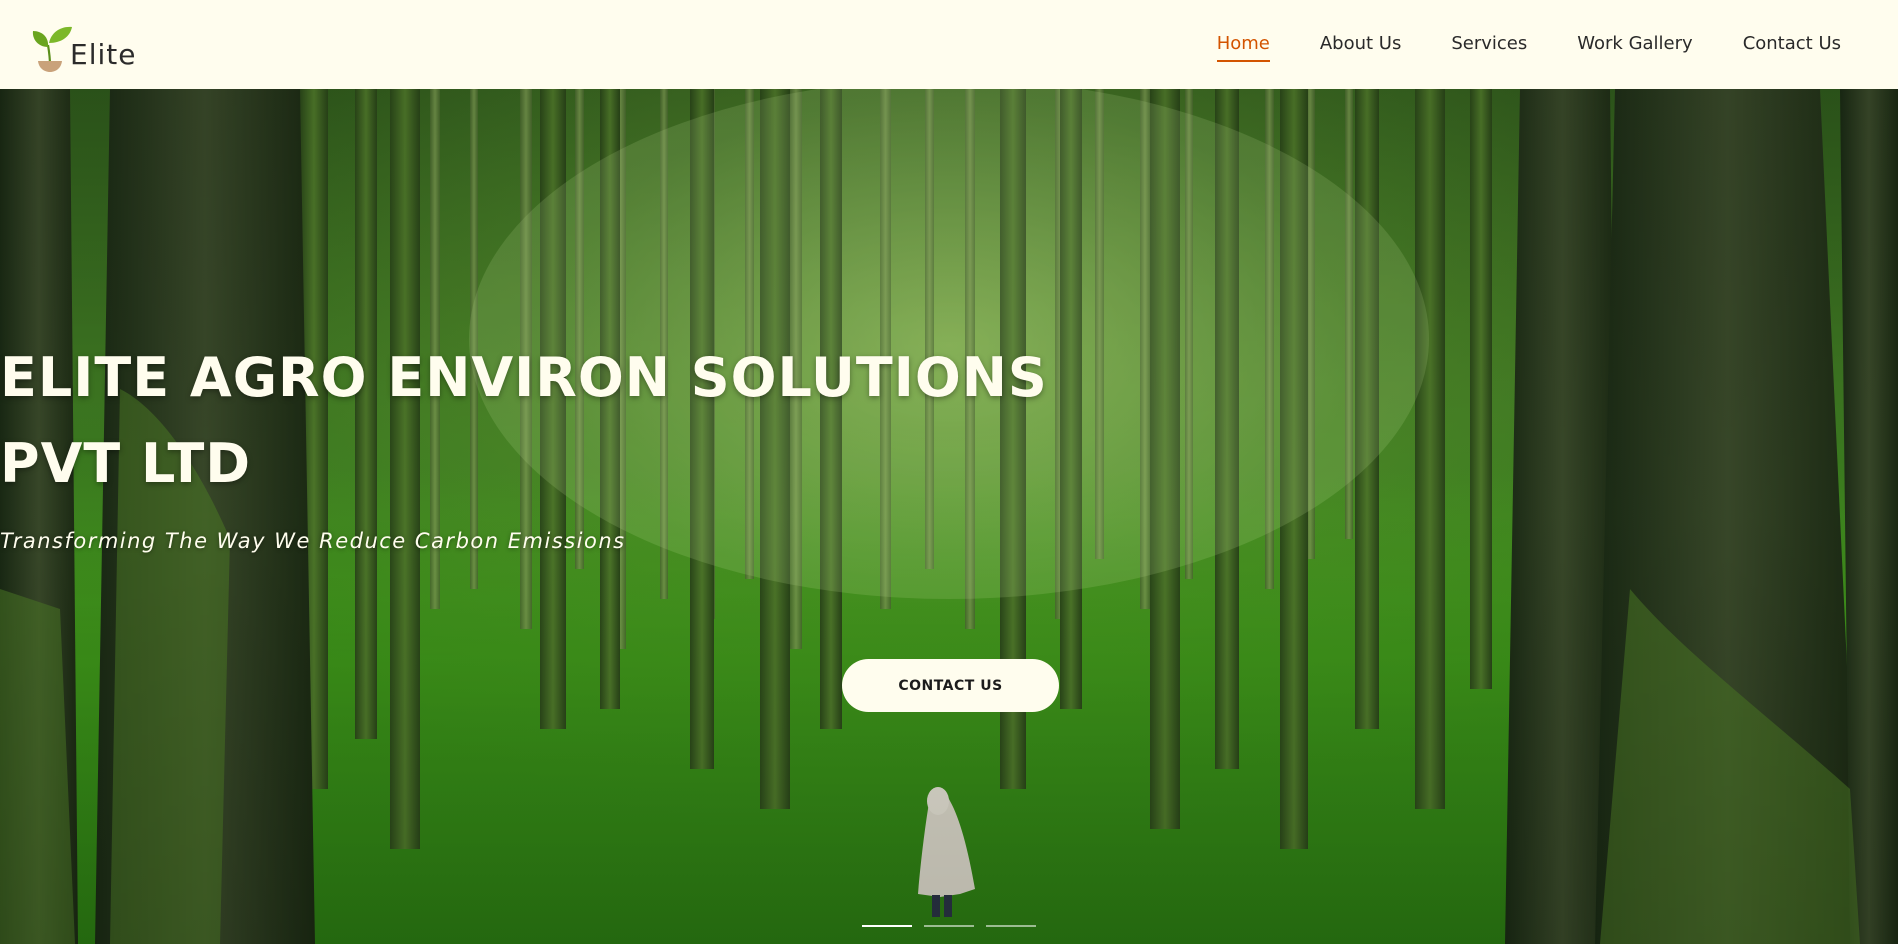 The image size is (1898, 944). What do you see at coordinates (524, 377) in the screenshot?
I see `hero-title-line-1: ELITE AGRO ENVIRON SOLUTIONS` at bounding box center [524, 377].